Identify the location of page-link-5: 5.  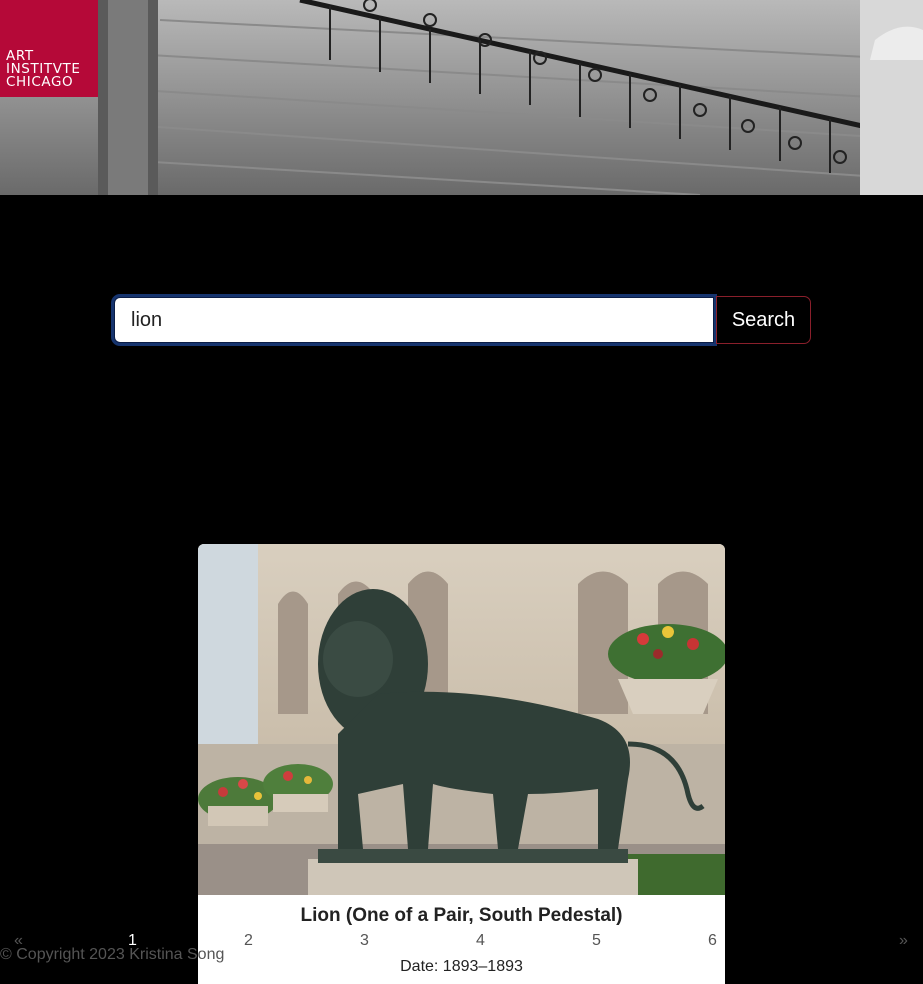
(596, 941).